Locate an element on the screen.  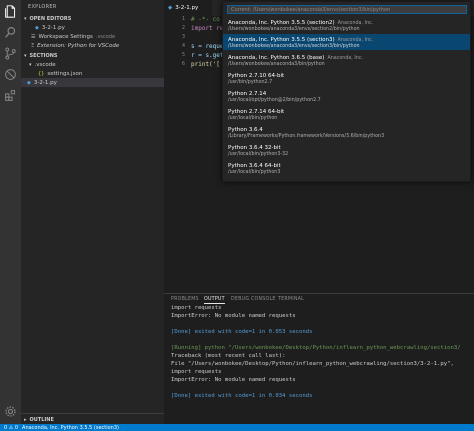
option-label: Anaconda, Inc. Python 3.6.5 (base) is located at coordinates (276, 57).